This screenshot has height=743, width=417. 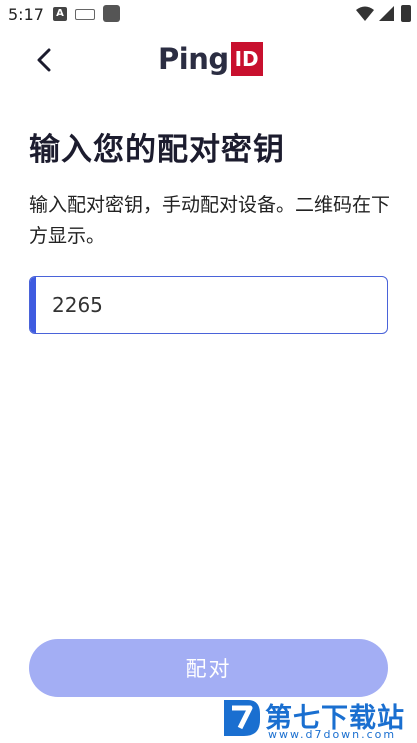 I want to click on chevron-left-icon, so click(x=44, y=60).